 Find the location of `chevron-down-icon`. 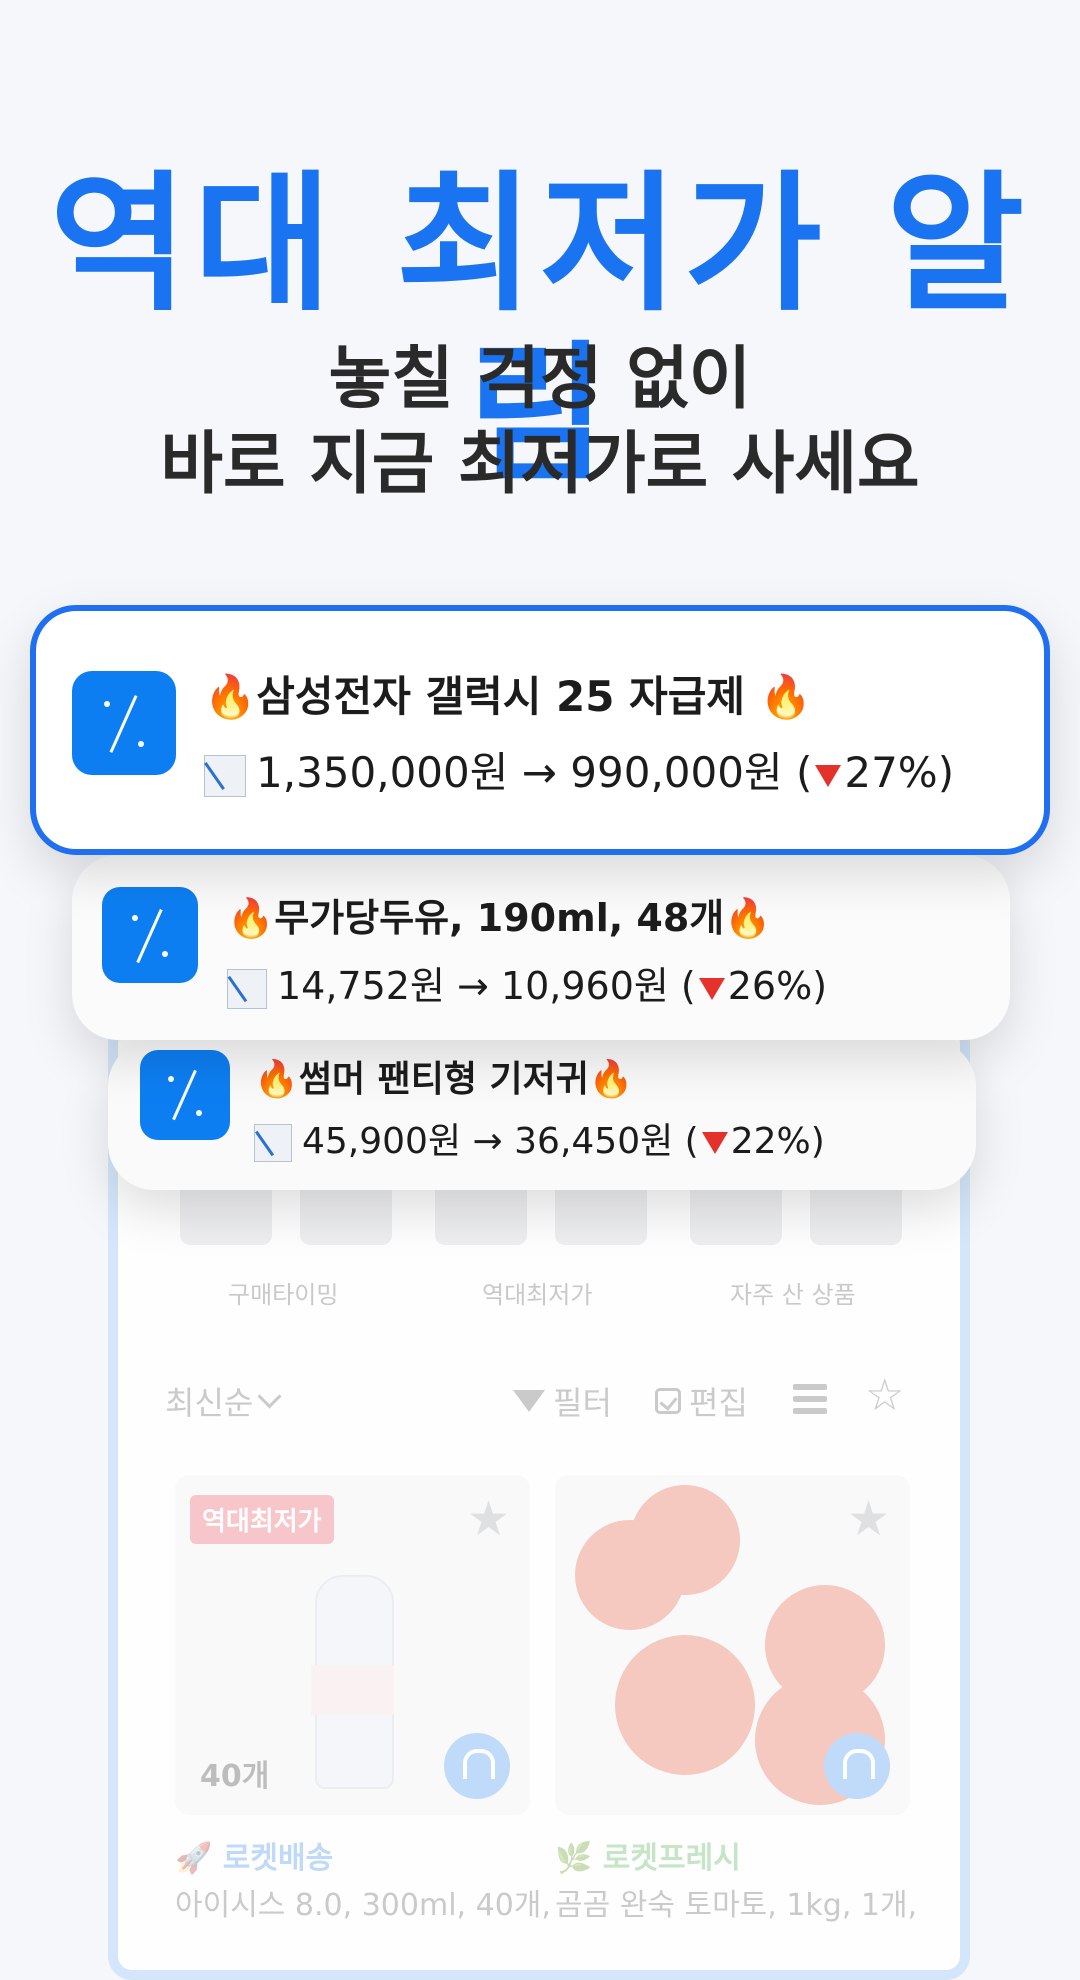

chevron-down-icon is located at coordinates (269, 1396).